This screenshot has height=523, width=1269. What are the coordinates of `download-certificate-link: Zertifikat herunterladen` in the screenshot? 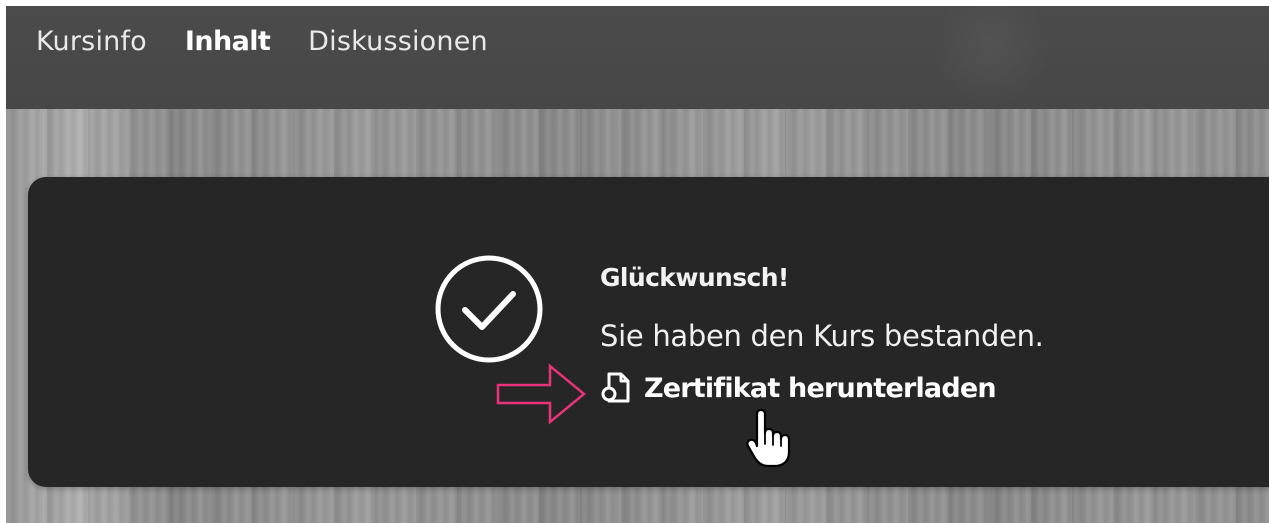 It's located at (798, 388).